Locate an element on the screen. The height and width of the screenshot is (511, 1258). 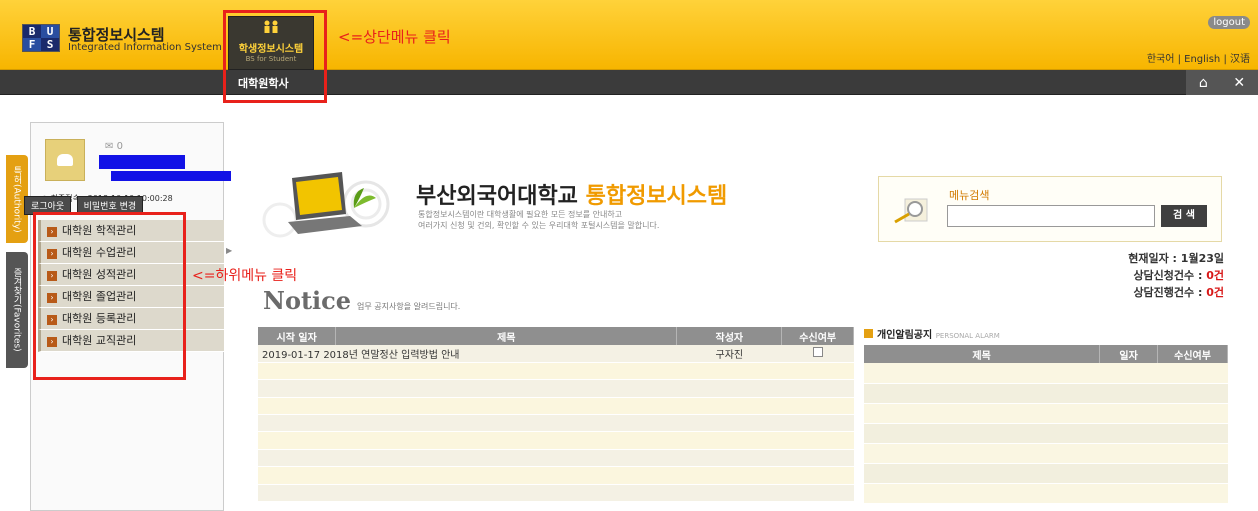
table-row: 2019-01-17 2018년 연말정산 입력방법 안내 구자진 is located at coordinates (556, 354).